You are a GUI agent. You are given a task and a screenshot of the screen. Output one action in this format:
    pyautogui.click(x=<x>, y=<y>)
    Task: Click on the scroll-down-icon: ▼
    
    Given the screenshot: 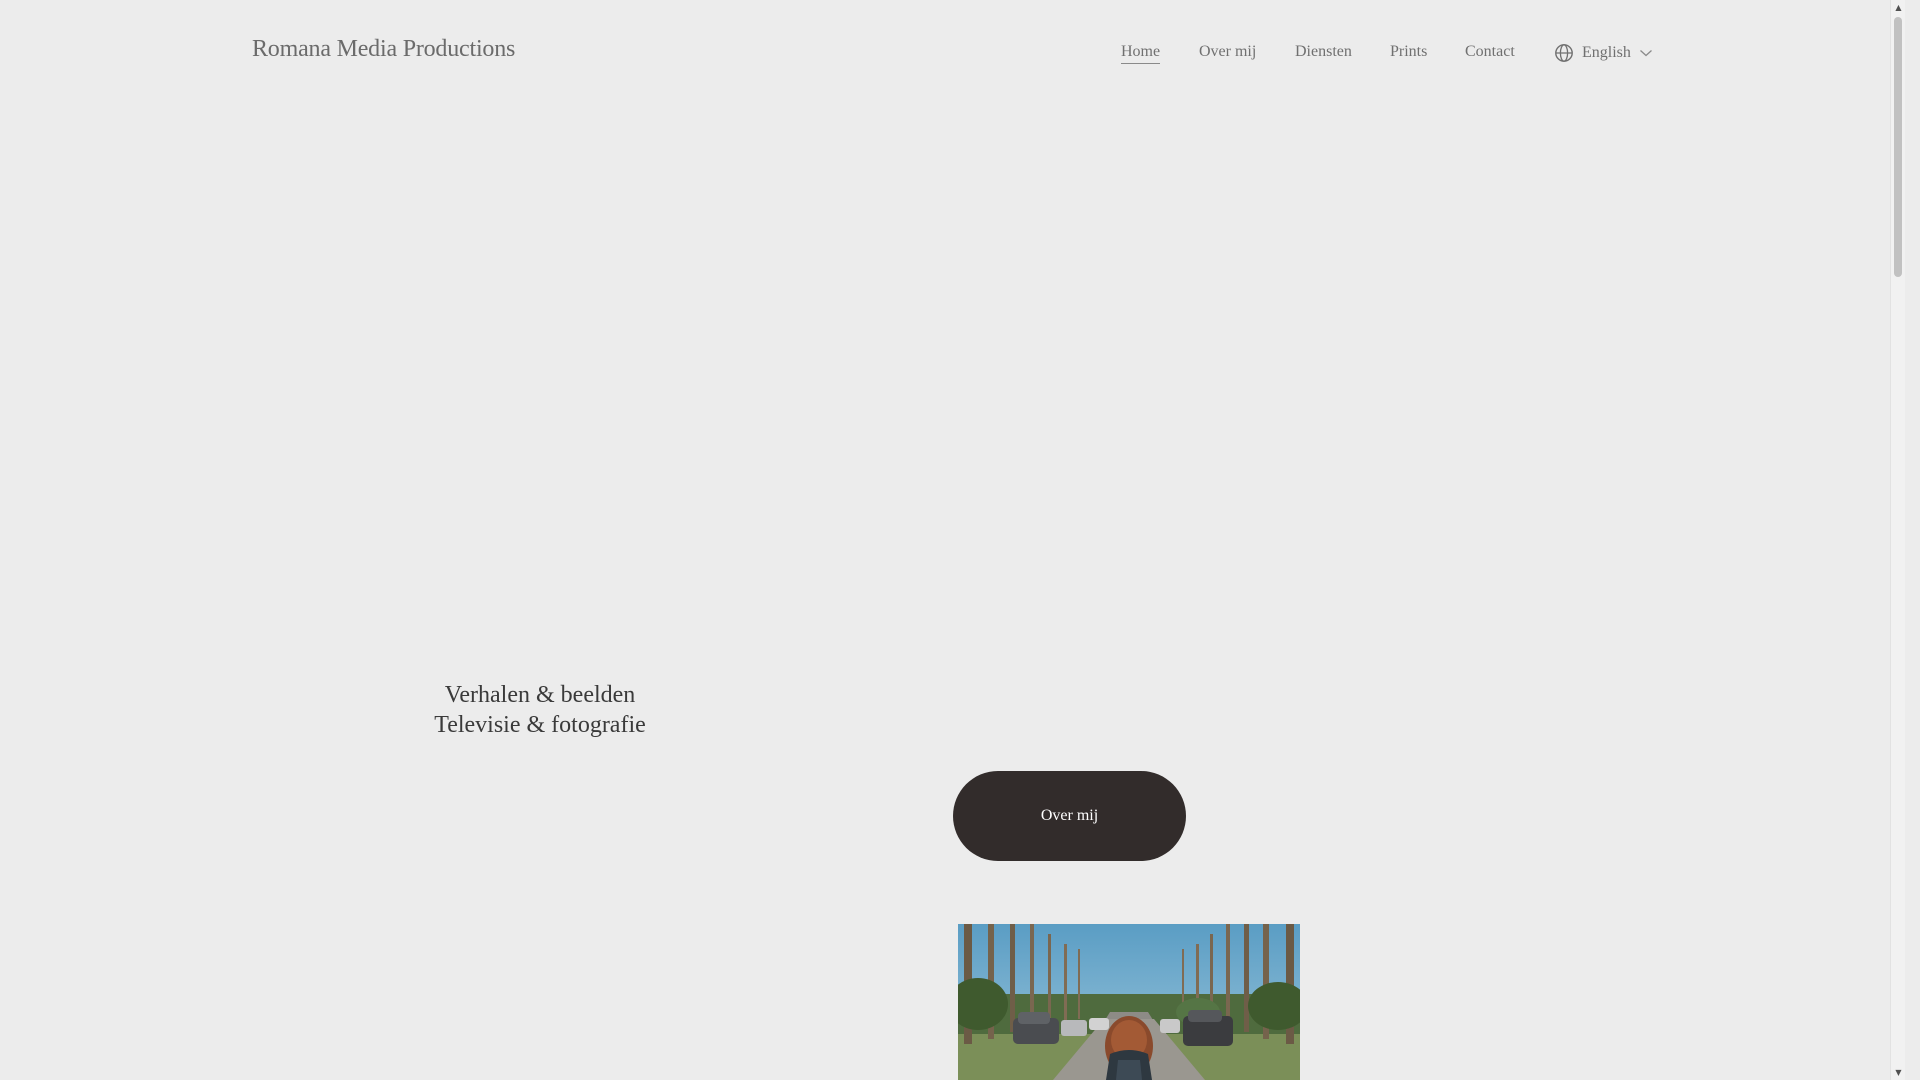 What is the action you would take?
    pyautogui.click(x=1898, y=1072)
    